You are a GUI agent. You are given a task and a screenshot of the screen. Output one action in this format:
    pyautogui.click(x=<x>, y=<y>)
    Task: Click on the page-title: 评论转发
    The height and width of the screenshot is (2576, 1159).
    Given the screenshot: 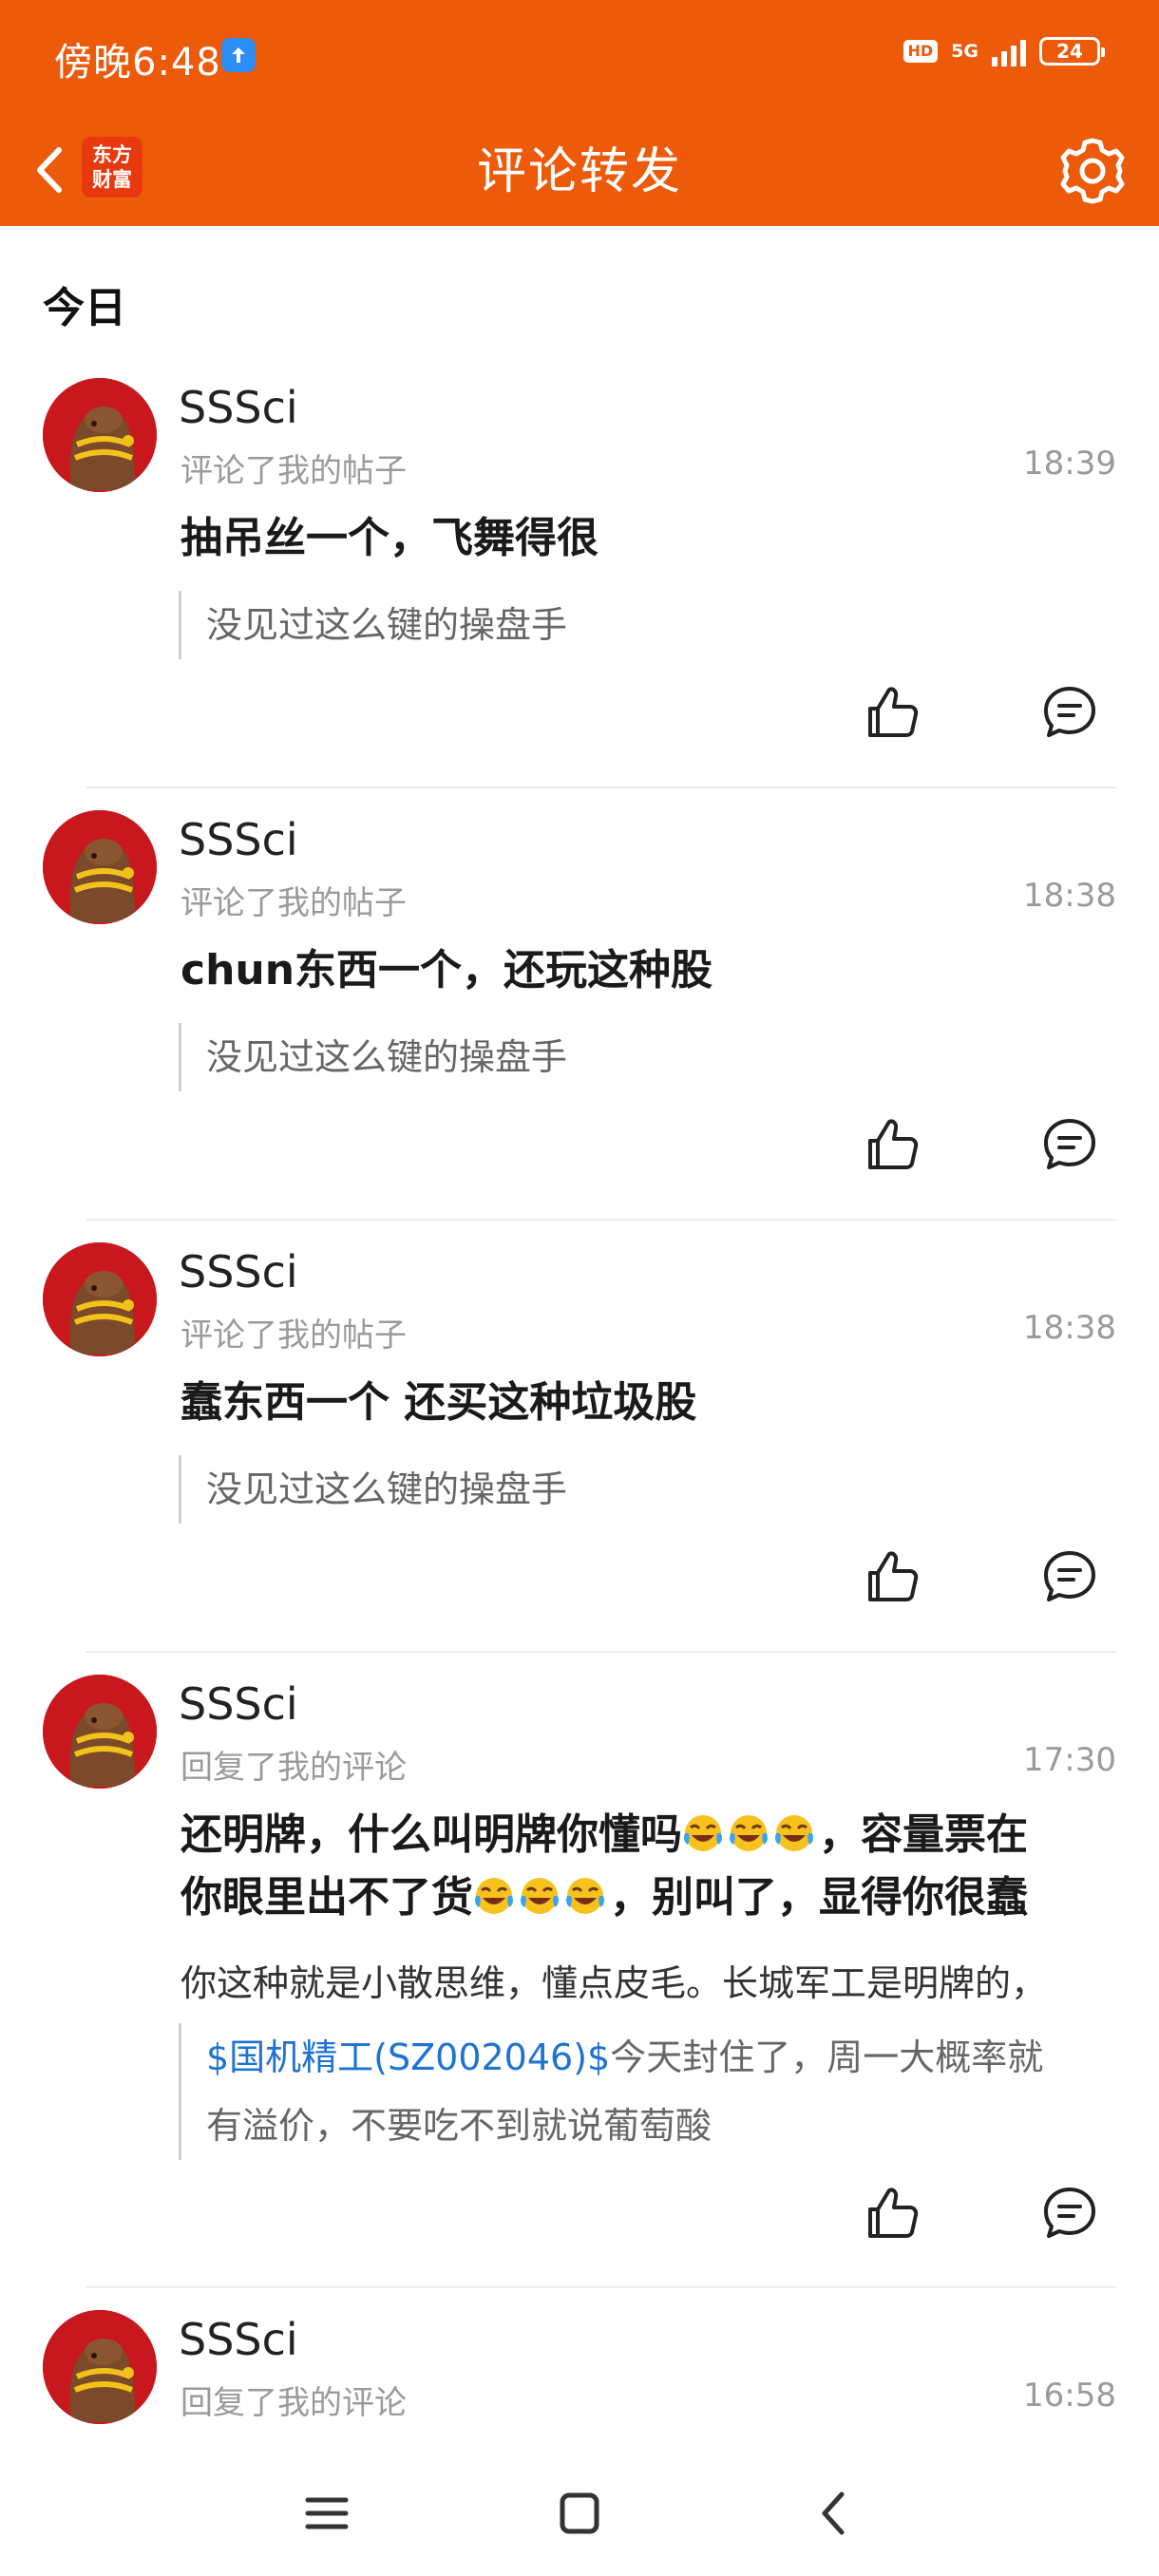 What is the action you would take?
    pyautogui.click(x=579, y=171)
    